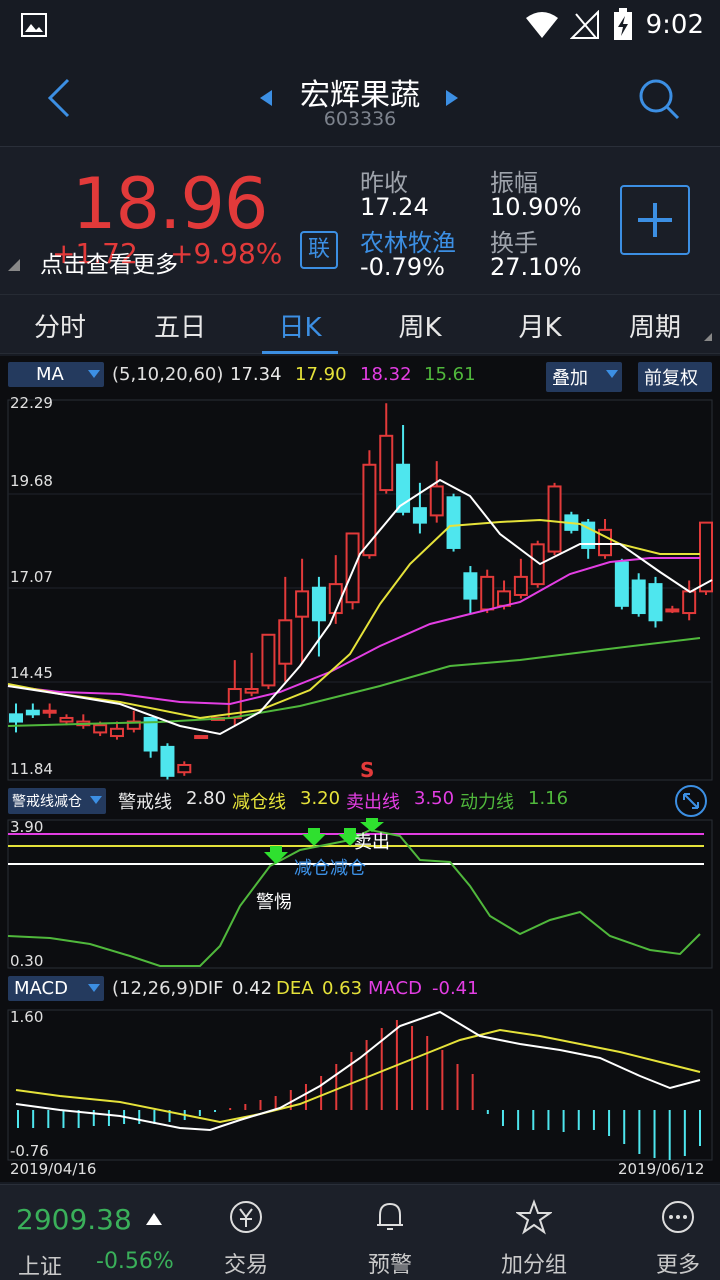 Image resolution: width=720 pixels, height=1280 pixels. I want to click on overlay-button-label: 叠加, so click(570, 378).